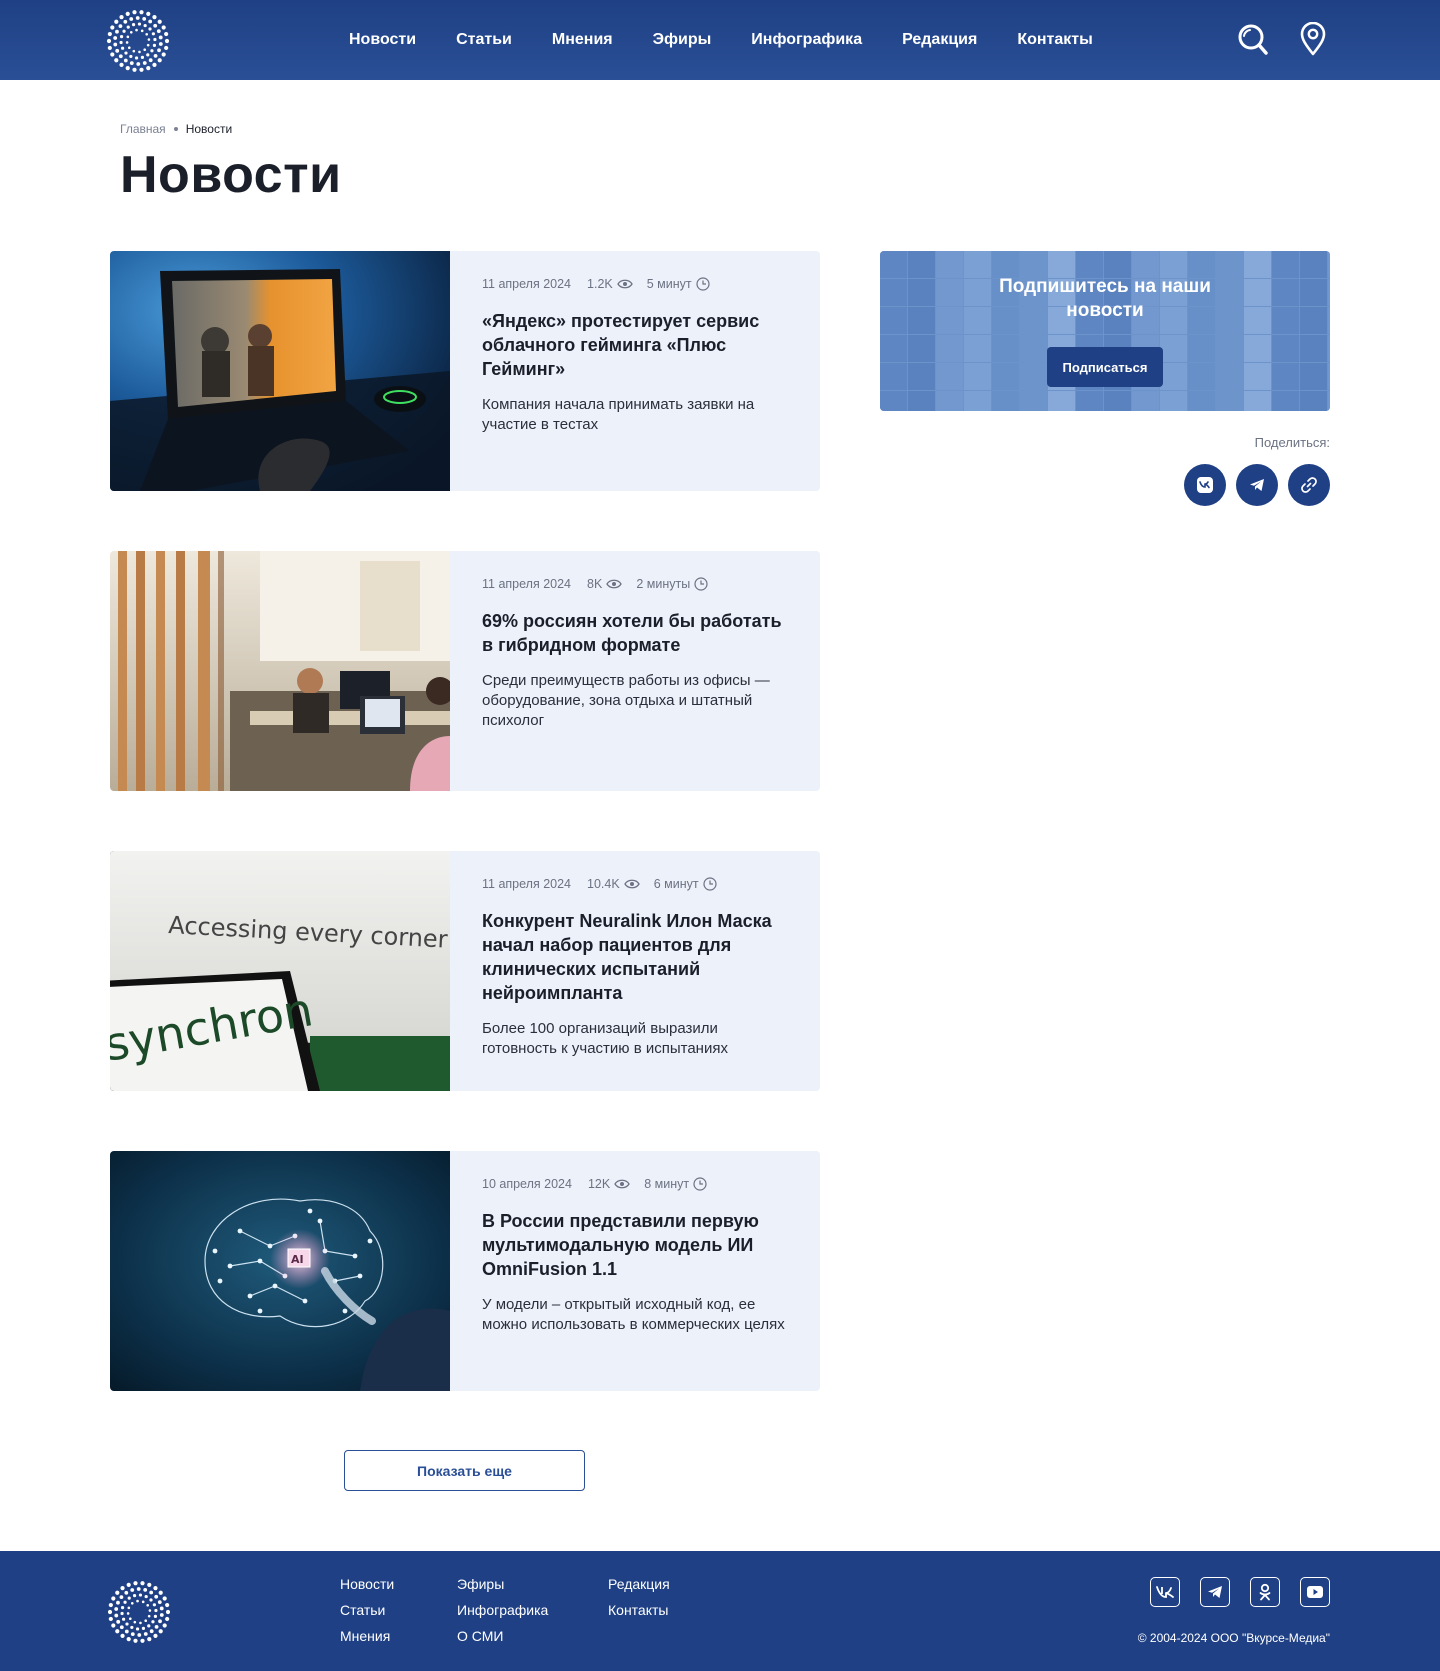 The width and height of the screenshot is (1440, 1671). What do you see at coordinates (1105, 367) in the screenshot?
I see `subscribe-button: Подписаться` at bounding box center [1105, 367].